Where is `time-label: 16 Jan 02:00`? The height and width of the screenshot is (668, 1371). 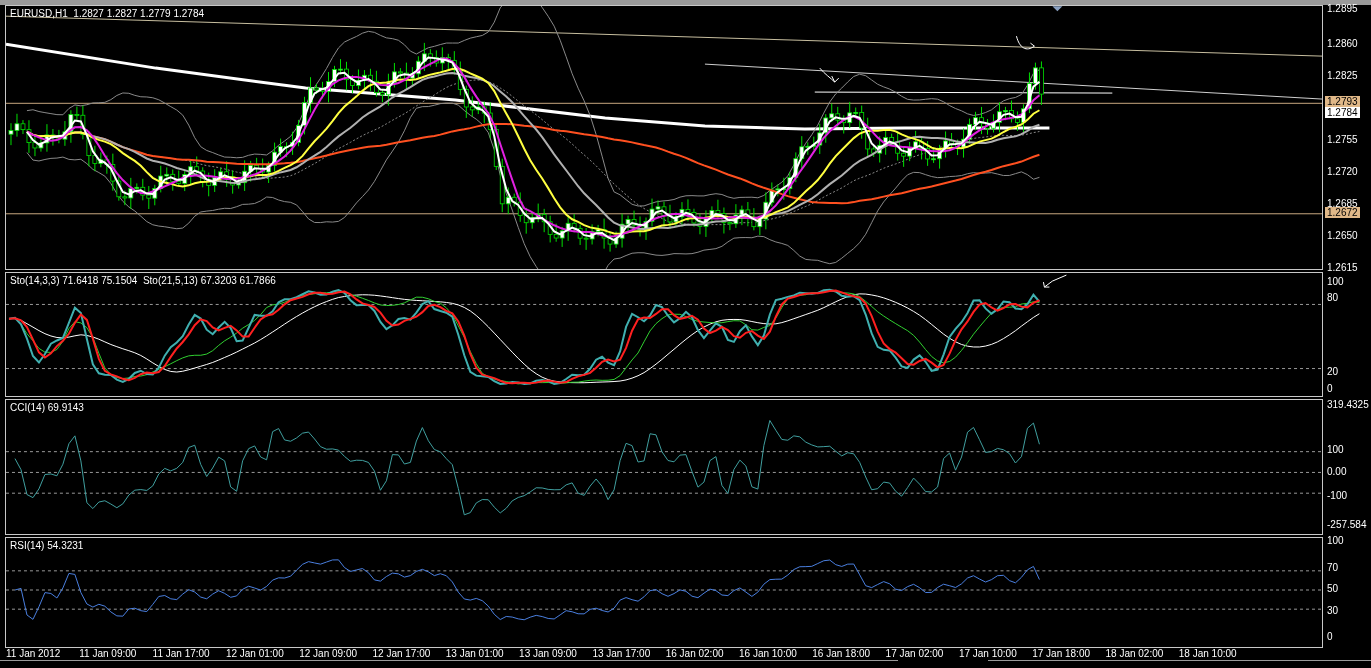
time-label: 16 Jan 02:00 is located at coordinates (694, 654).